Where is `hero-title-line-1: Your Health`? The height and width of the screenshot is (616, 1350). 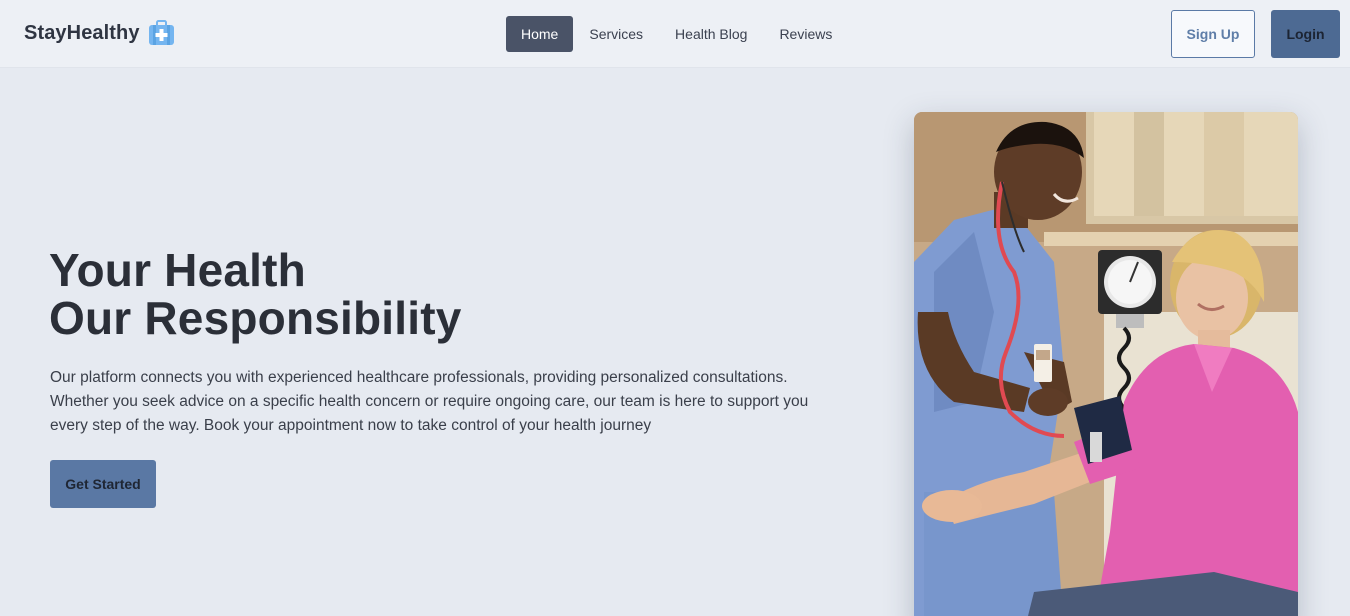
hero-title-line-1: Your Health is located at coordinates (177, 270).